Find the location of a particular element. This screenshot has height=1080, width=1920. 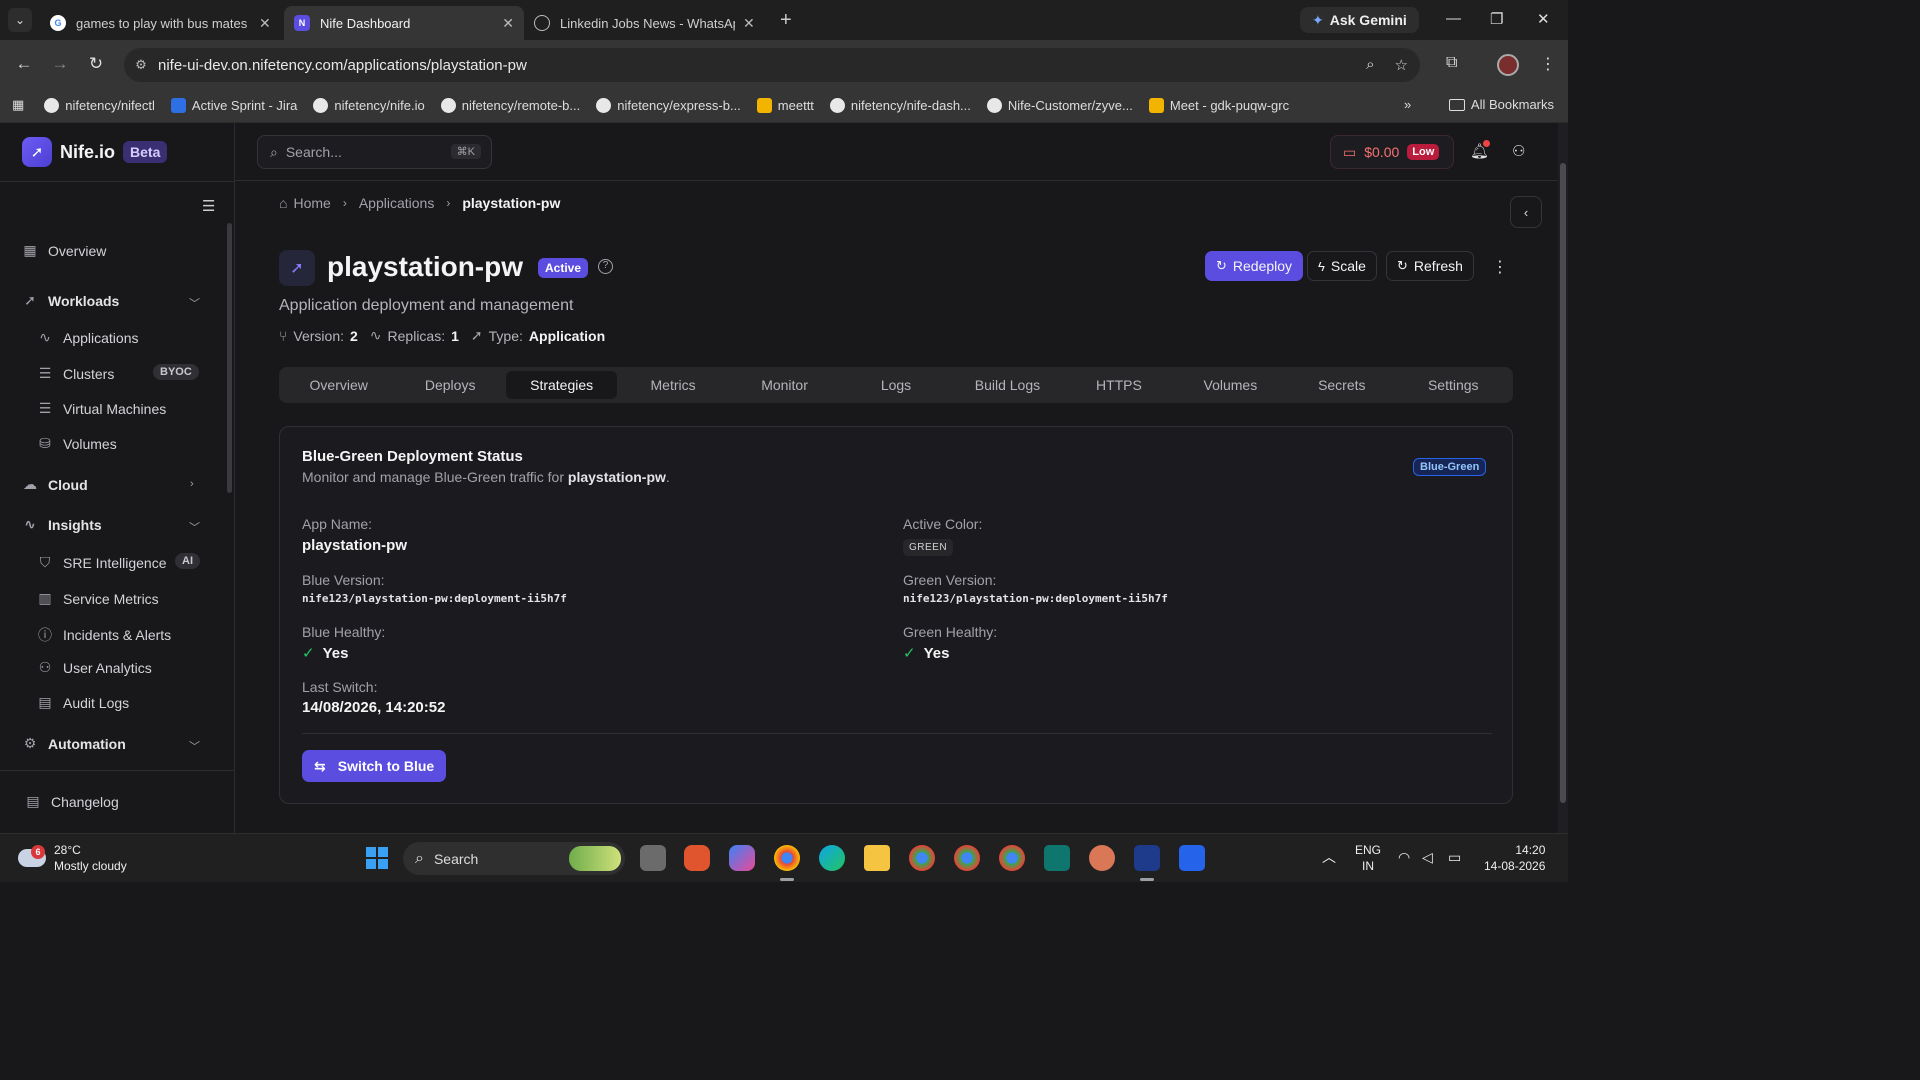

sidebar-item-clusters: ☰ Clusters is located at coordinates (76, 373).